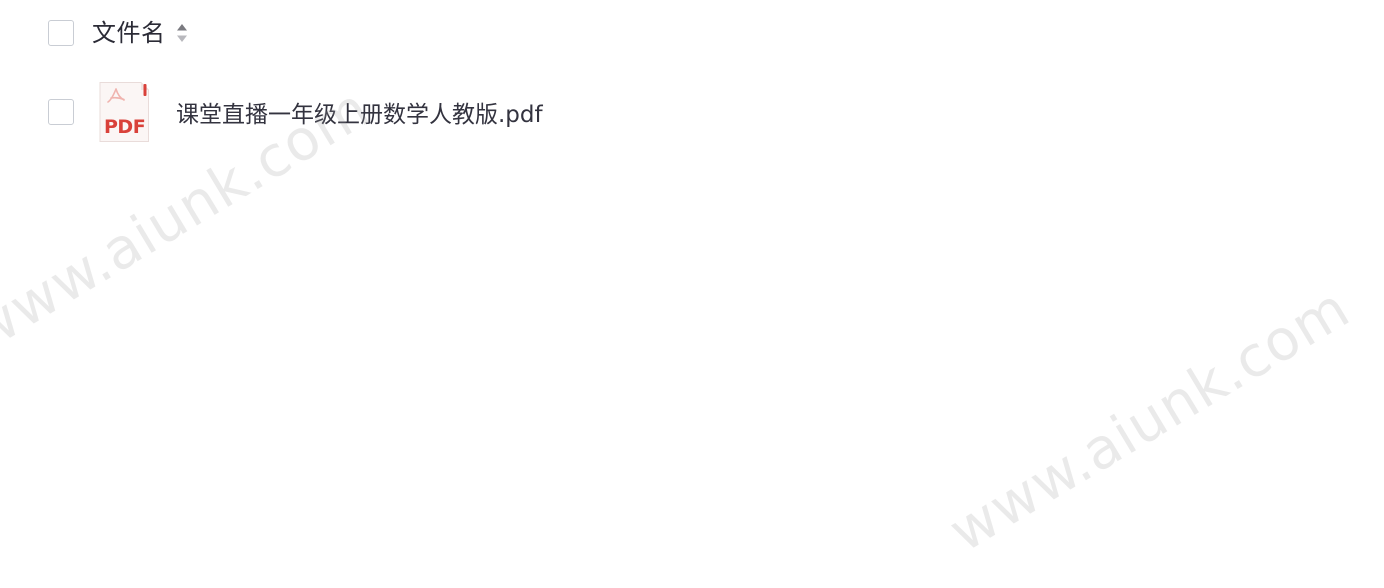  What do you see at coordinates (359, 112) in the screenshot?
I see `file-name-link: 课堂直播一年级上册数学人教版.pdf` at bounding box center [359, 112].